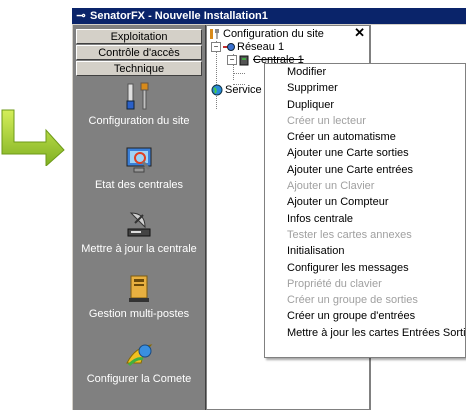  Describe the element at coordinates (139, 52) in the screenshot. I see `nav-controle-acces-button: Contrôle d'accès` at that location.